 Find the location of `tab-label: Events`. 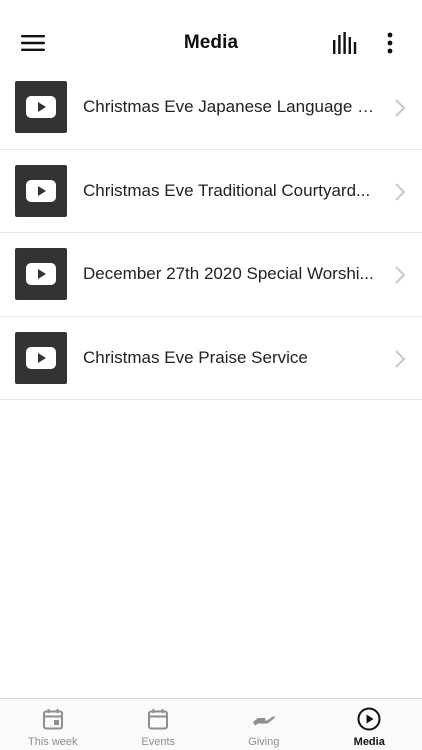

tab-label: Events is located at coordinates (158, 742).